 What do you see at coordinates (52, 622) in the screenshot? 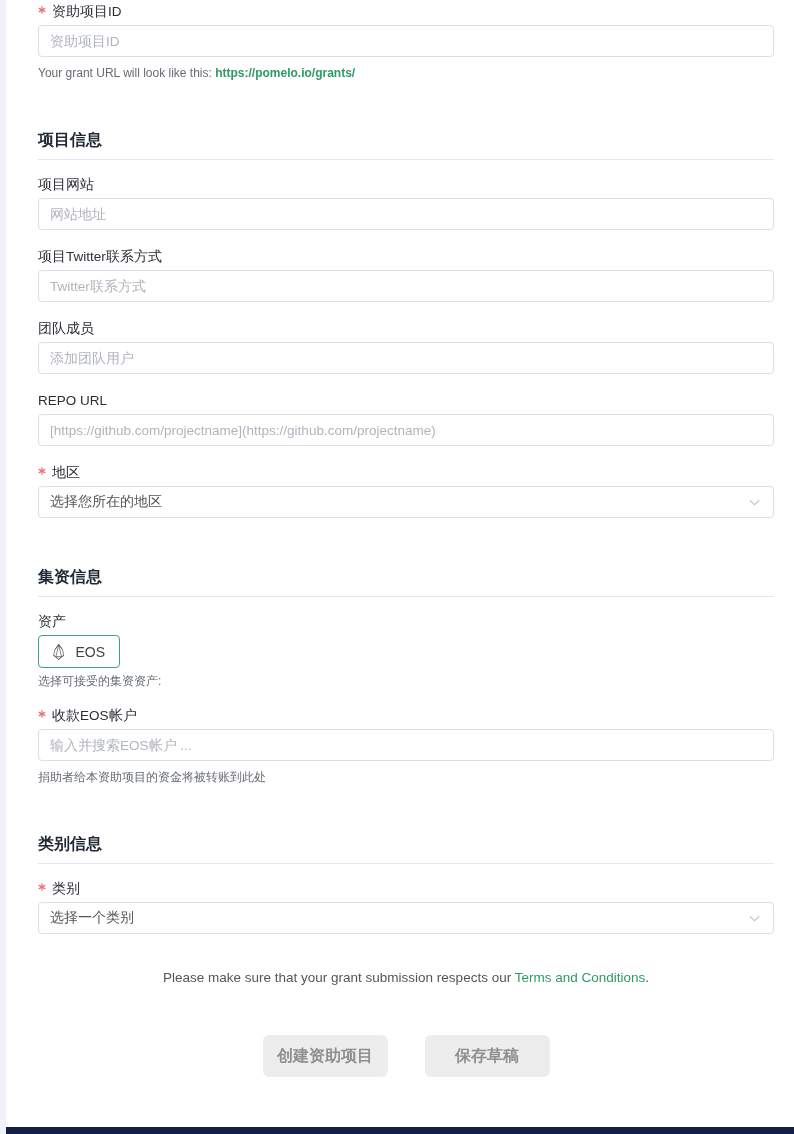
I see `field-label: 资产` at bounding box center [52, 622].